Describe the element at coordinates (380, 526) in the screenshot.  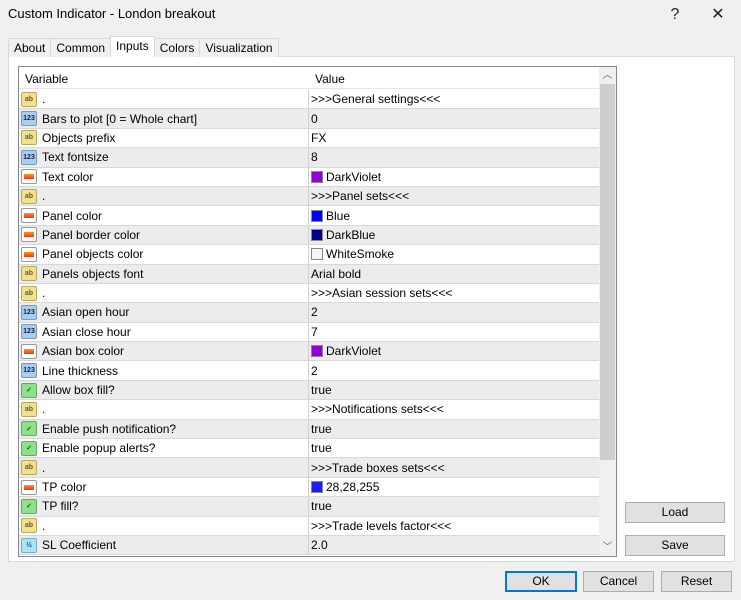
I see `value-cell: >>>Trade levels factor<<<` at that location.